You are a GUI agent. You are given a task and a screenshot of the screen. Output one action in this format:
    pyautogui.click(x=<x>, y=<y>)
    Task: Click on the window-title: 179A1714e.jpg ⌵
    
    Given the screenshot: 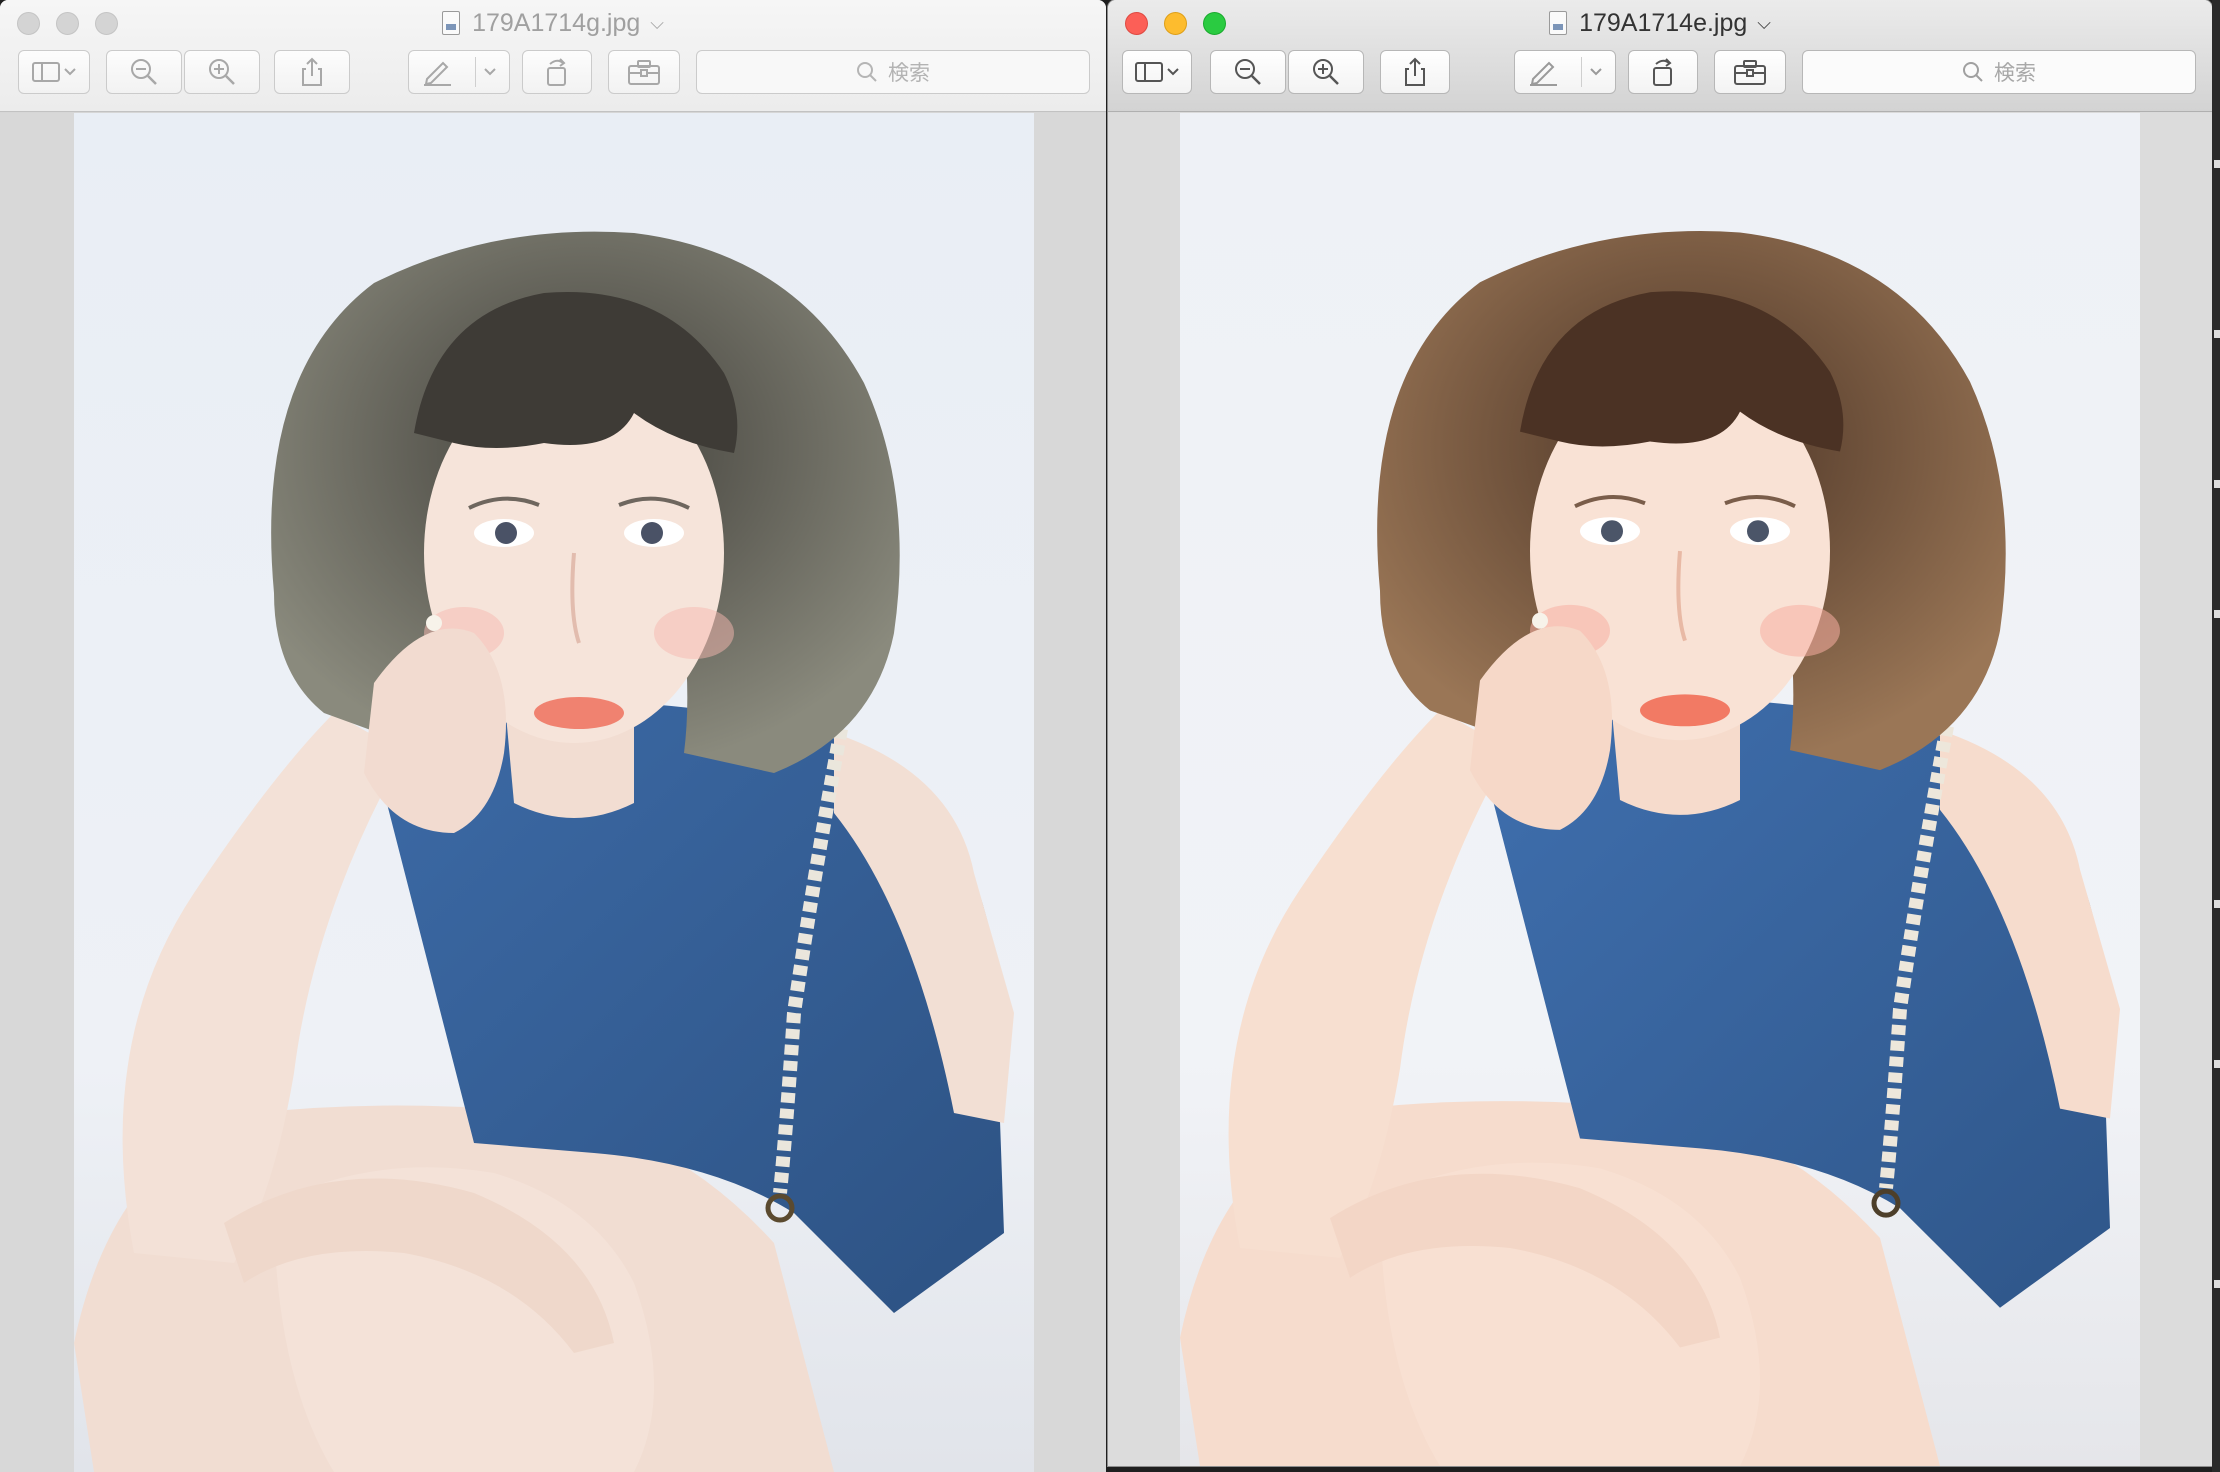 What is the action you would take?
    pyautogui.click(x=1660, y=23)
    